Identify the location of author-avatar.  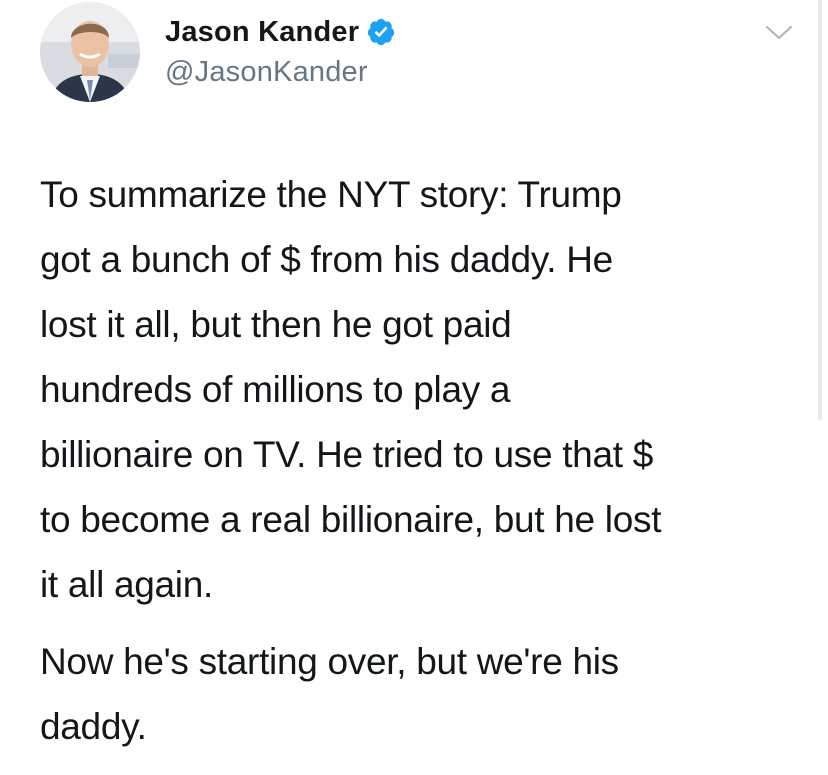
(90, 52).